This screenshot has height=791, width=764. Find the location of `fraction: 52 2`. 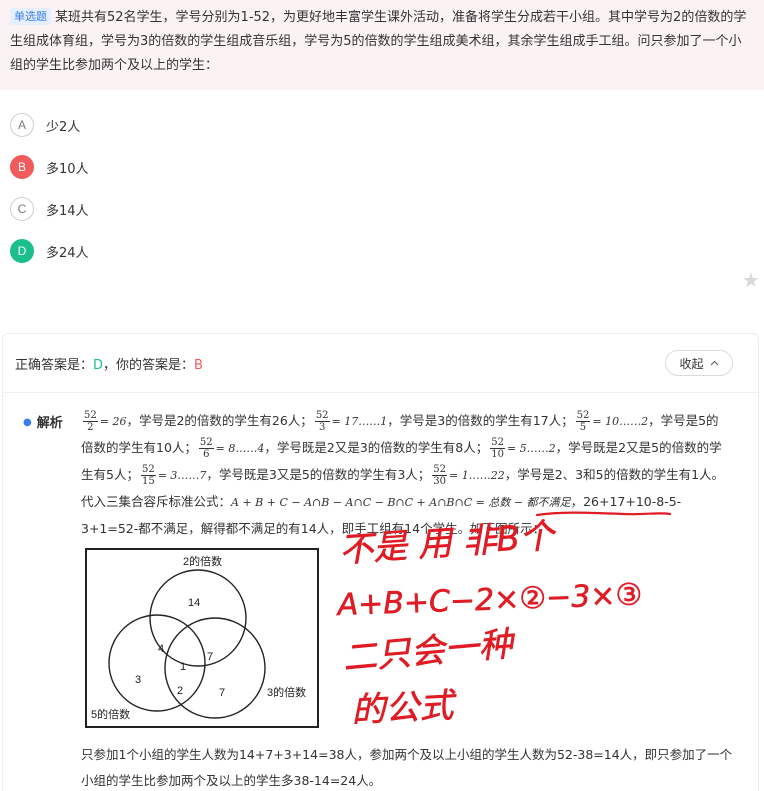

fraction: 52 2 is located at coordinates (90, 421).